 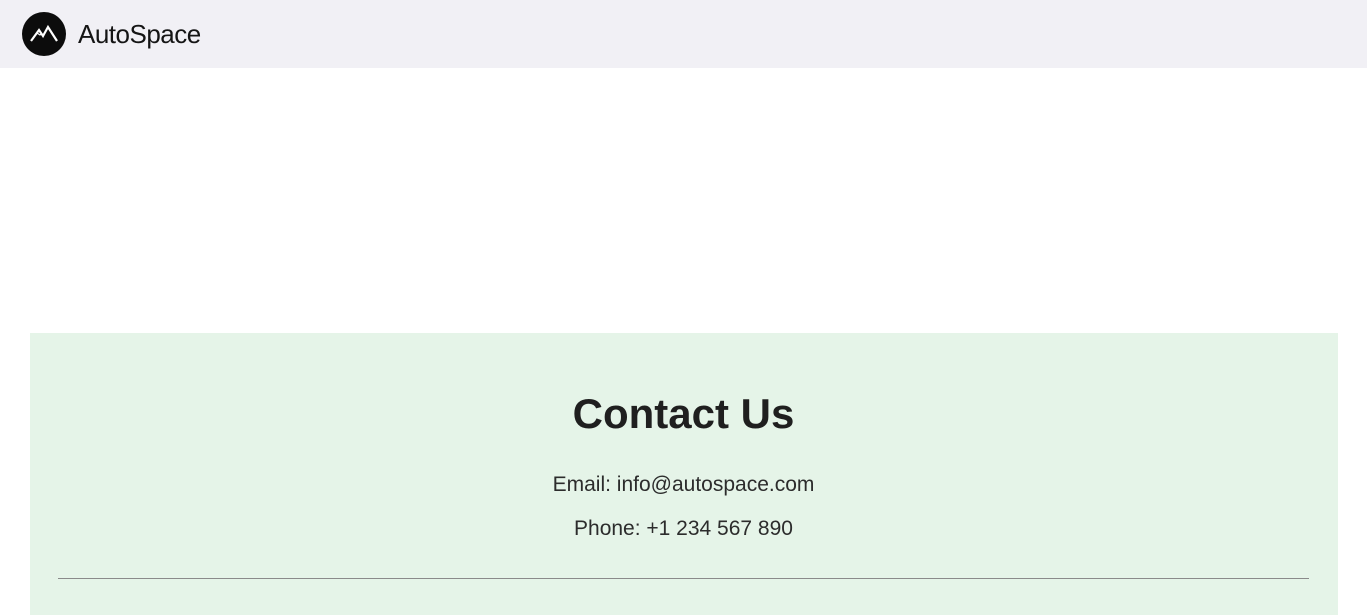 I want to click on brand-name: AutoSpace, so click(x=139, y=34).